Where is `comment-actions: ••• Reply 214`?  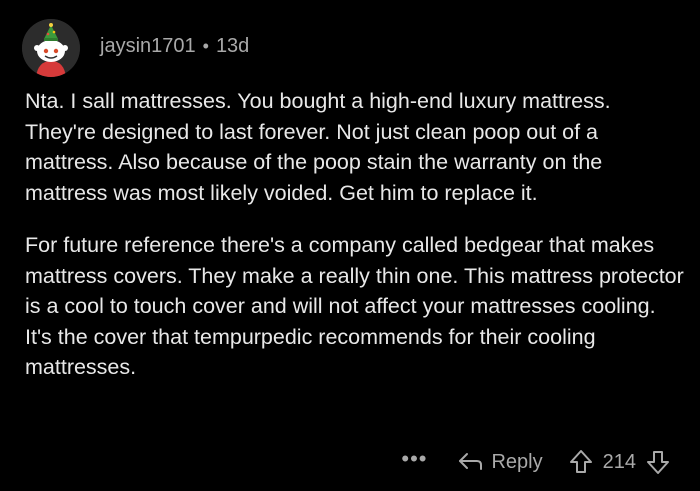 comment-actions: ••• Reply 214 is located at coordinates (535, 462).